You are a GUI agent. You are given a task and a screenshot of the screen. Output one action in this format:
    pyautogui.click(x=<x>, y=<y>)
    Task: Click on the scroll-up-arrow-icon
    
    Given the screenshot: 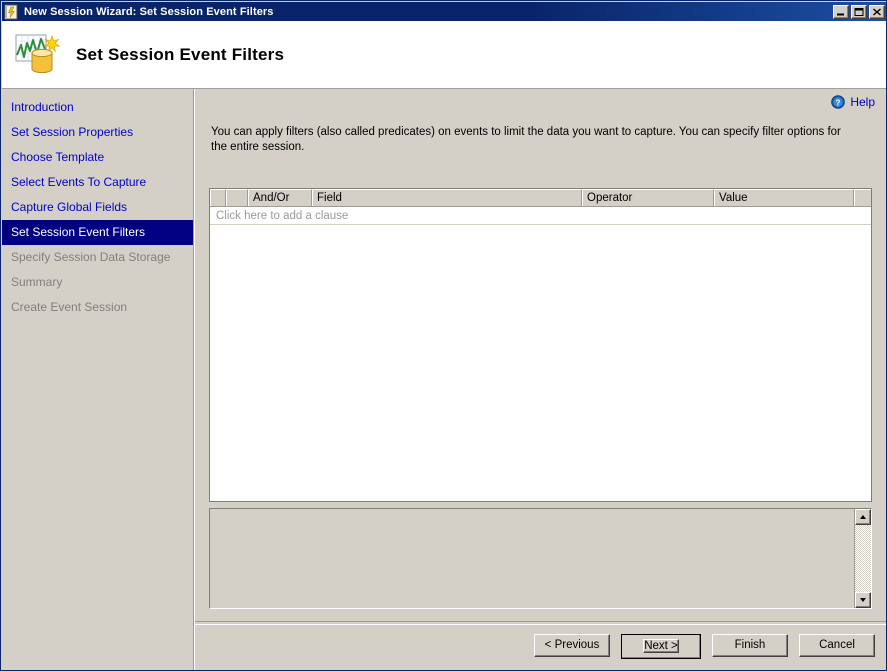 What is the action you would take?
    pyautogui.click(x=863, y=517)
    